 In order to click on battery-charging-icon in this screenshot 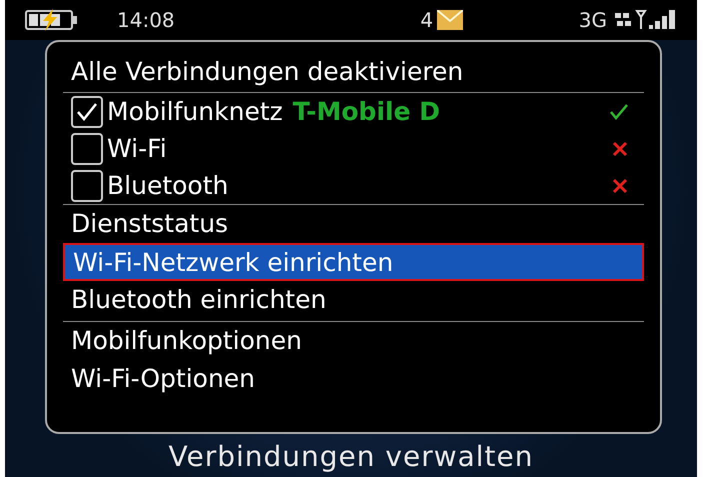, I will do `click(52, 20)`.